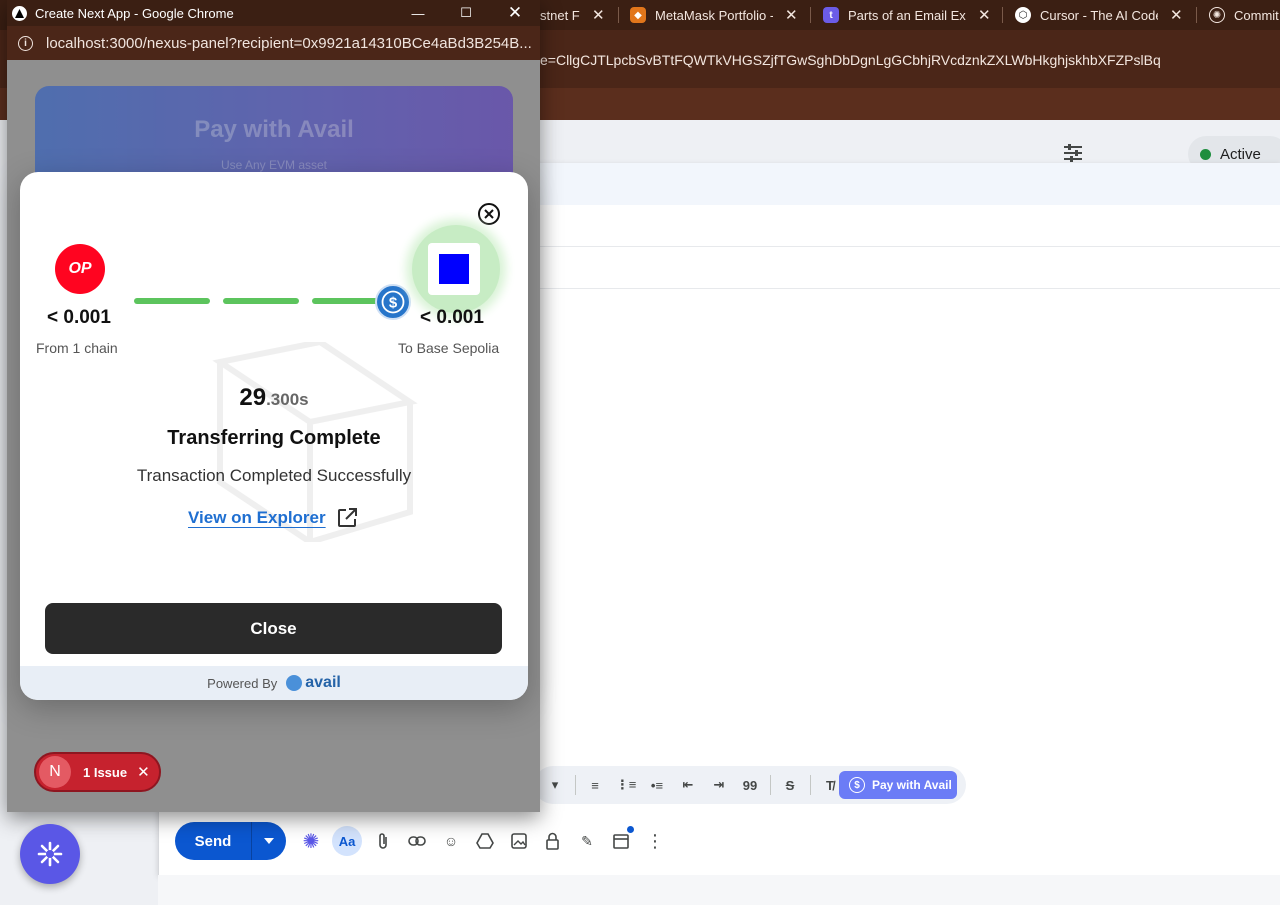 This screenshot has width=1280, height=905. Describe the element at coordinates (688, 785) in the screenshot. I see `indent-less-icon: ⇤` at that location.